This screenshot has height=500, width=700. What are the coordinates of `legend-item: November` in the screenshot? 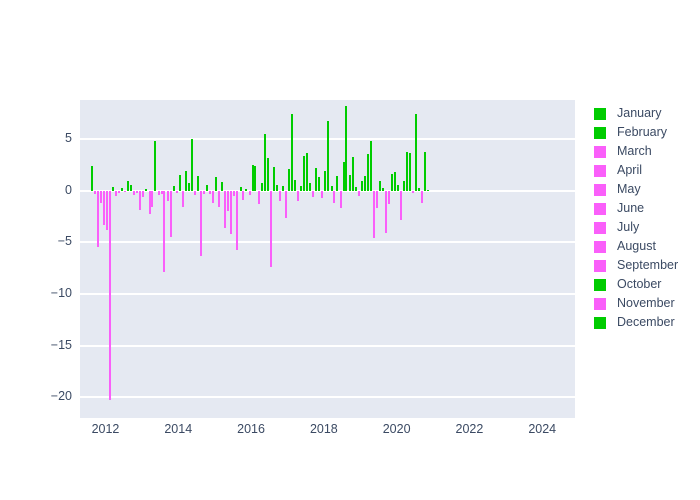 It's located at (646, 303).